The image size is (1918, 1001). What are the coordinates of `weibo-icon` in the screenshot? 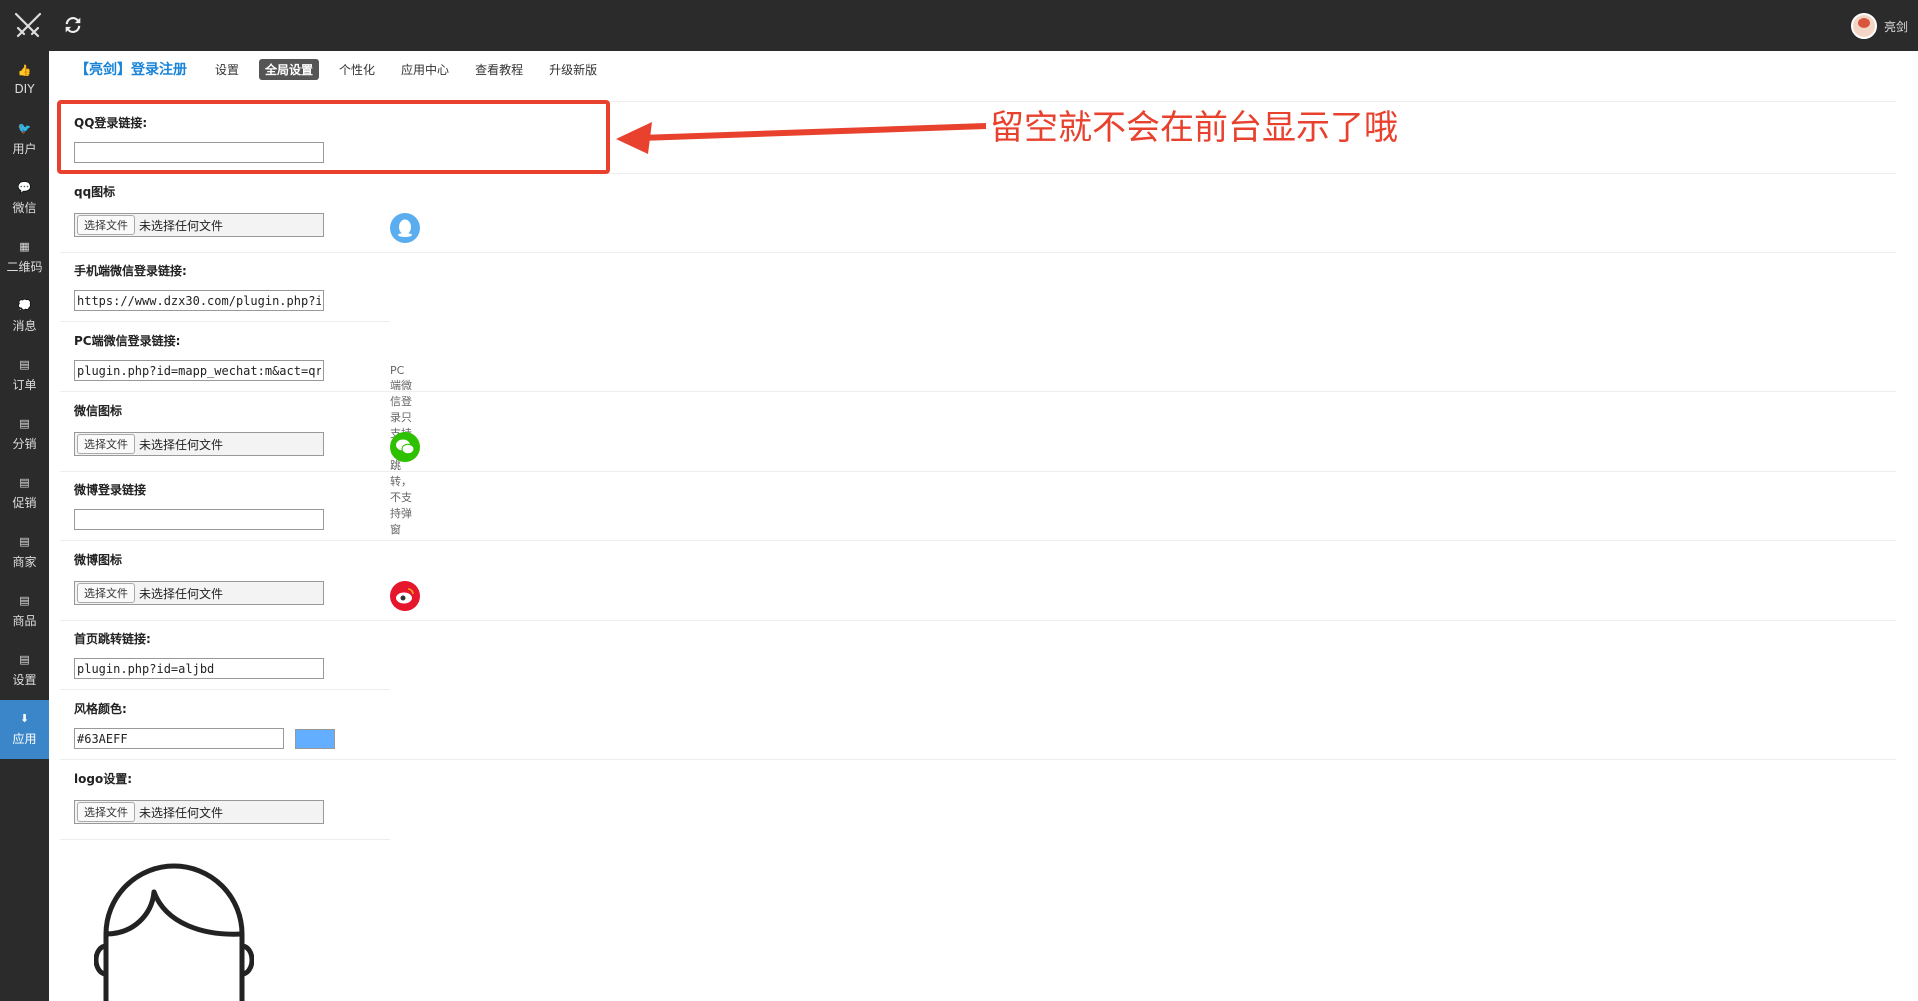 It's located at (405, 596).